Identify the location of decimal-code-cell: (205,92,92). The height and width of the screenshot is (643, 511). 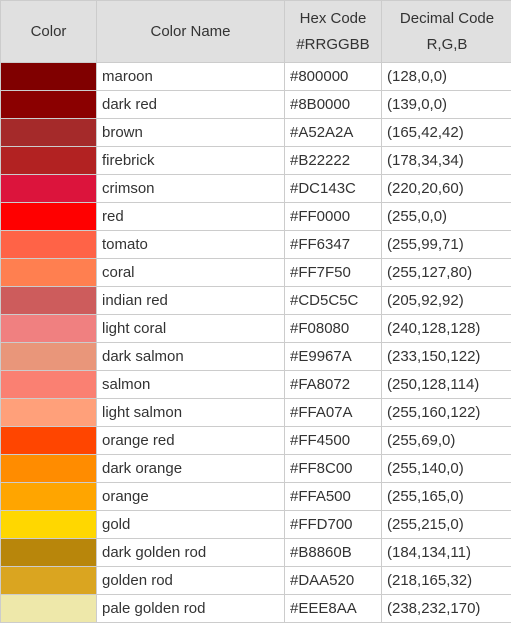
(446, 300).